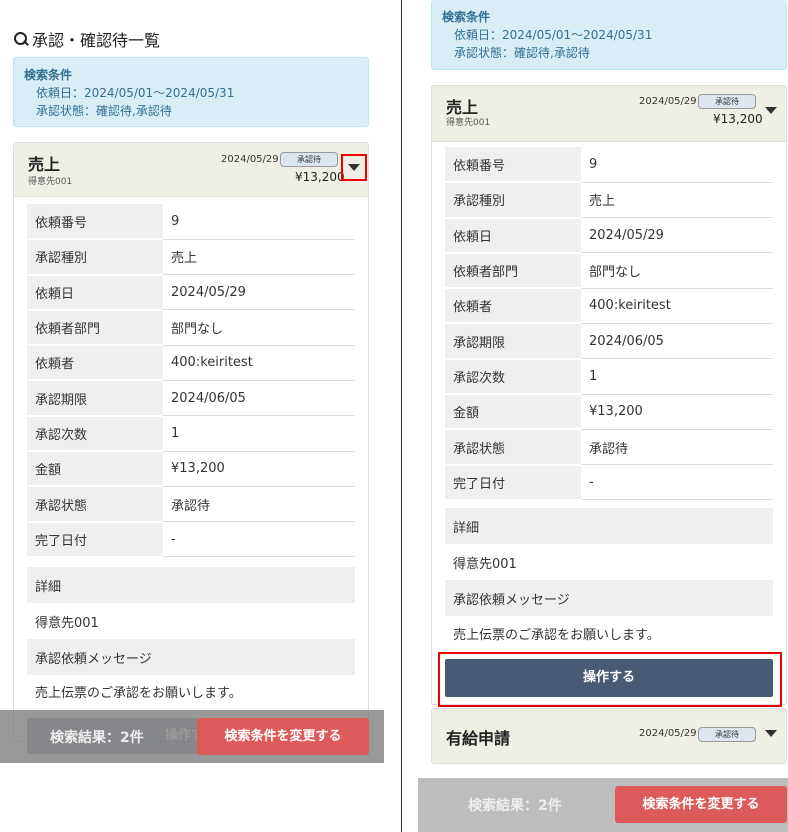  What do you see at coordinates (609, 736) in the screenshot?
I see `card-header: 有給申請 2024/05/29 承認待` at bounding box center [609, 736].